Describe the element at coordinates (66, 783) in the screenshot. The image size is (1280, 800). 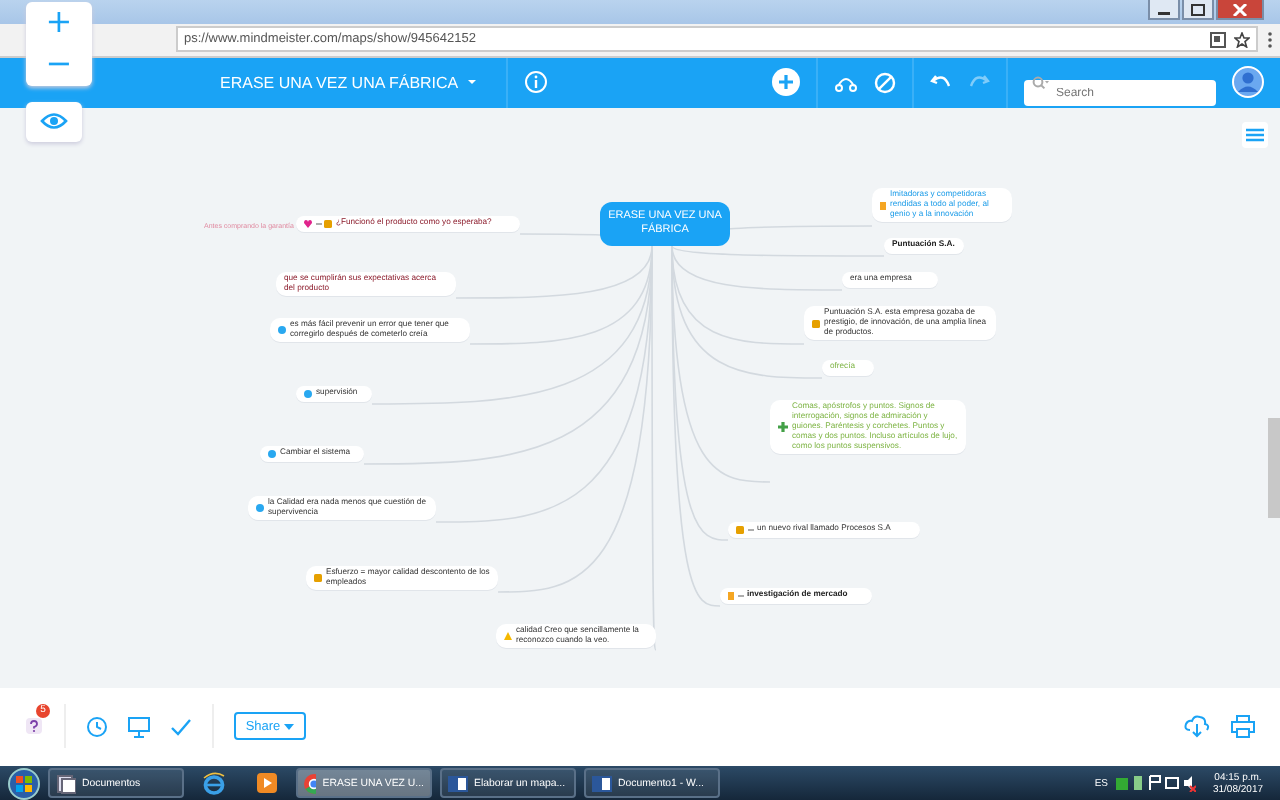
I see `document-icon` at that location.